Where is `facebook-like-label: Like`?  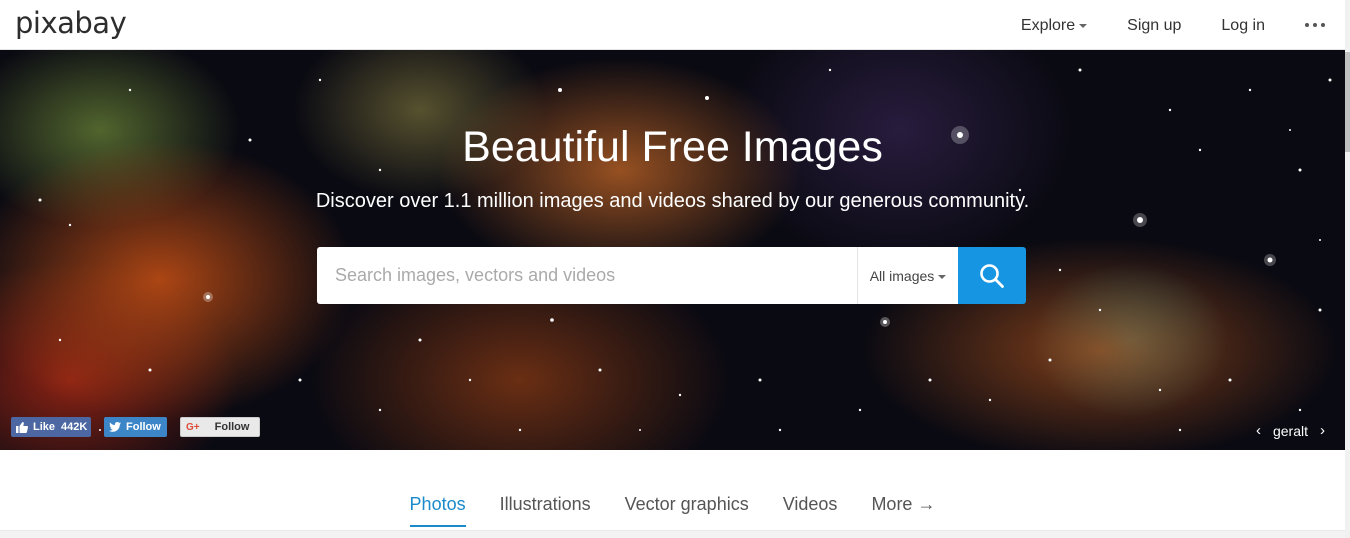 facebook-like-label: Like is located at coordinates (44, 427).